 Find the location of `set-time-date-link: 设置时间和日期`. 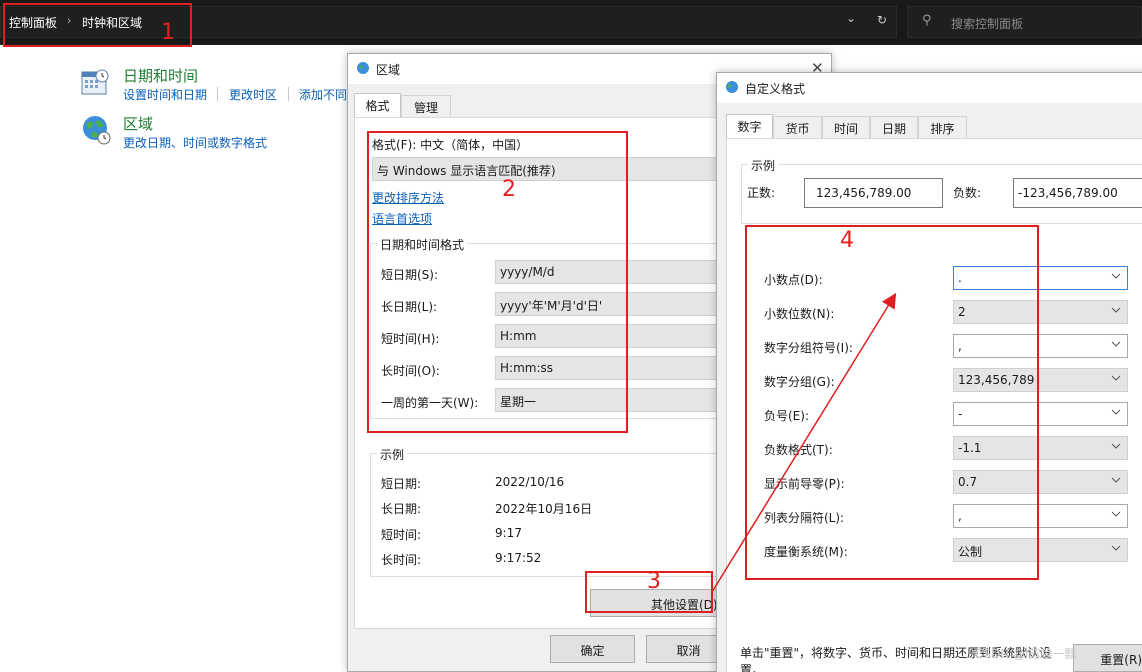

set-time-date-link: 设置时间和日期 is located at coordinates (165, 94).